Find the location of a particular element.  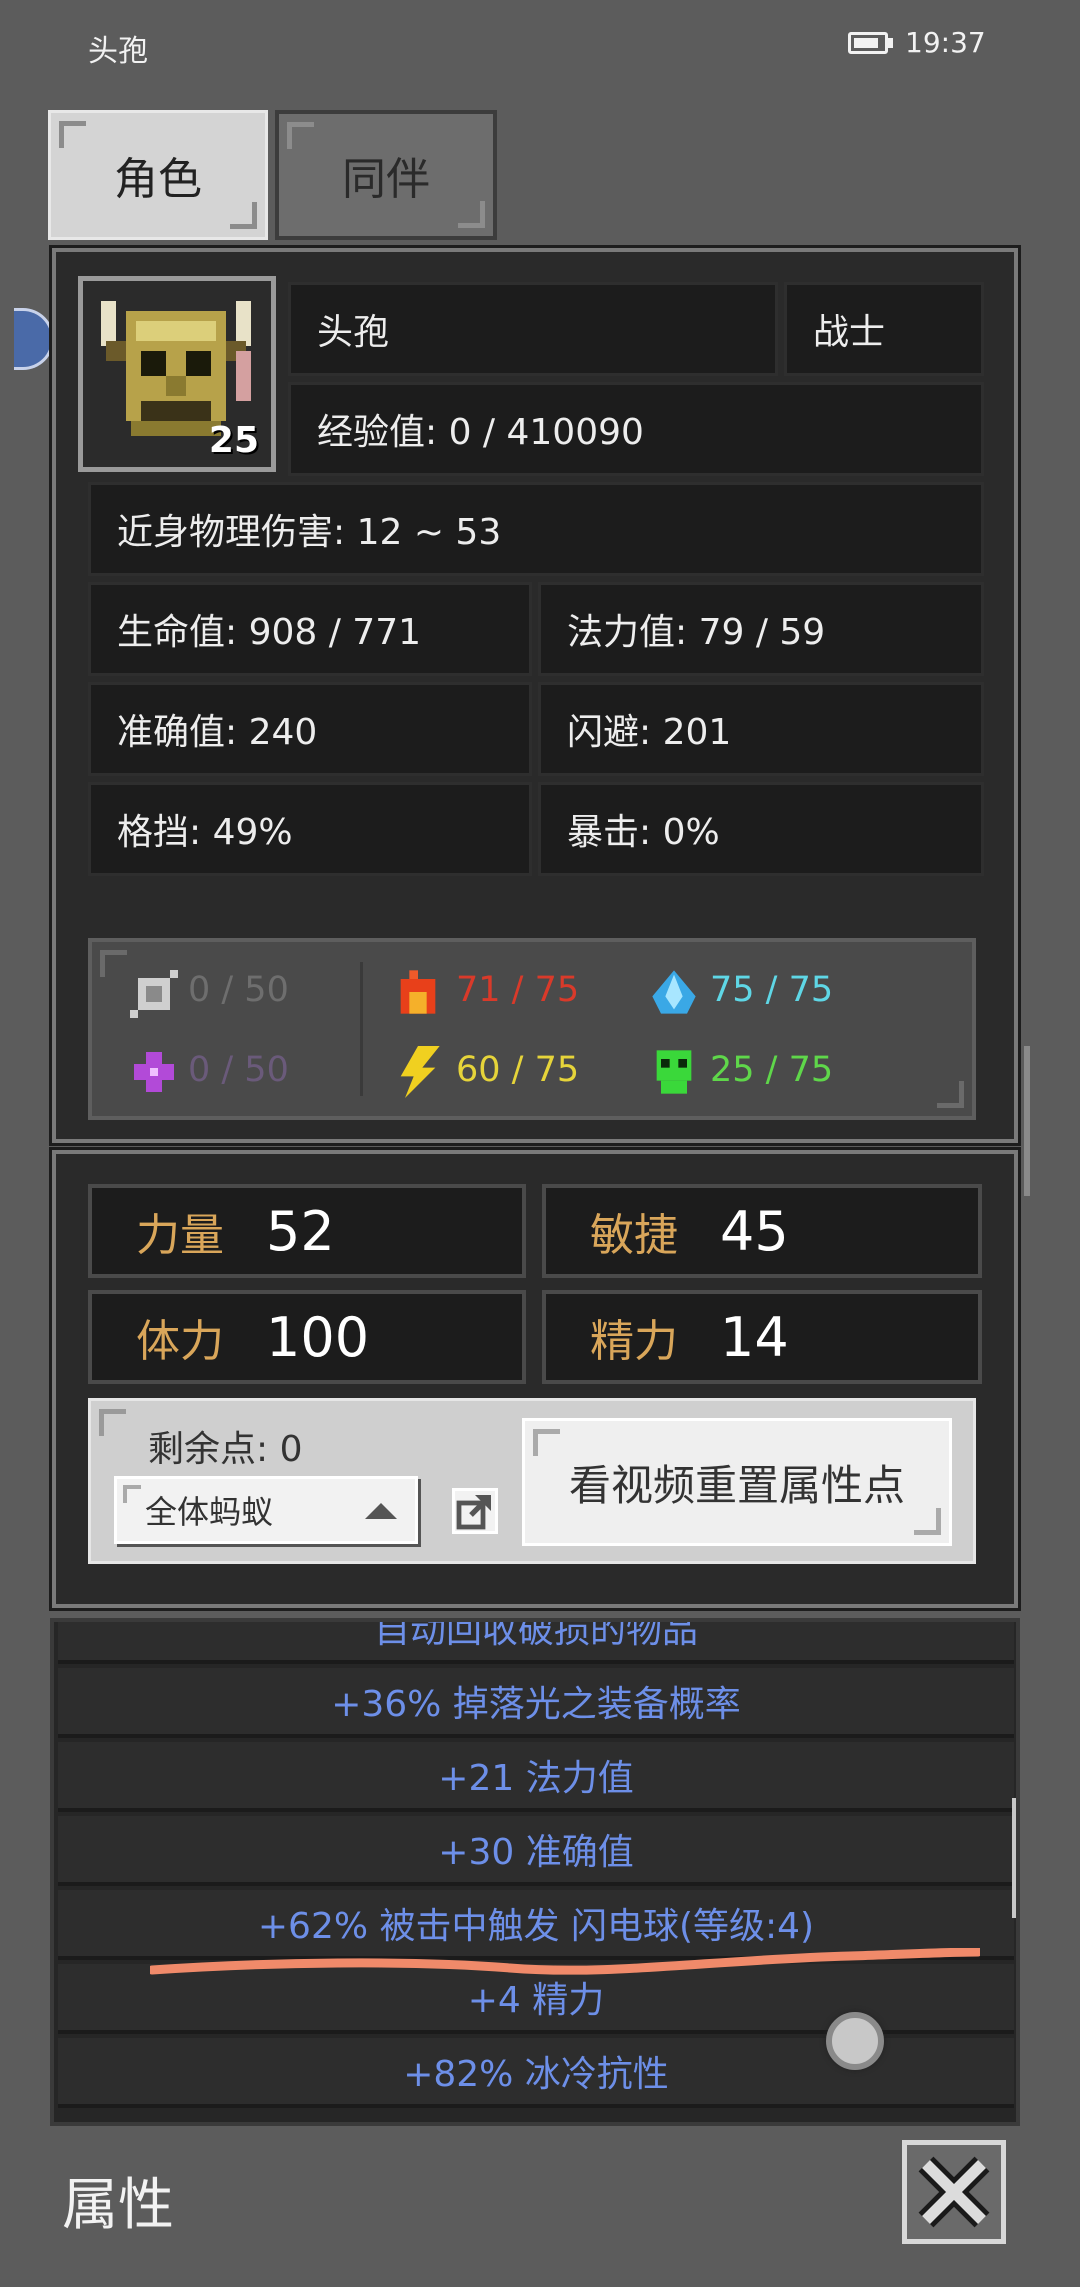

tab-companion: 同伴 is located at coordinates (386, 175).